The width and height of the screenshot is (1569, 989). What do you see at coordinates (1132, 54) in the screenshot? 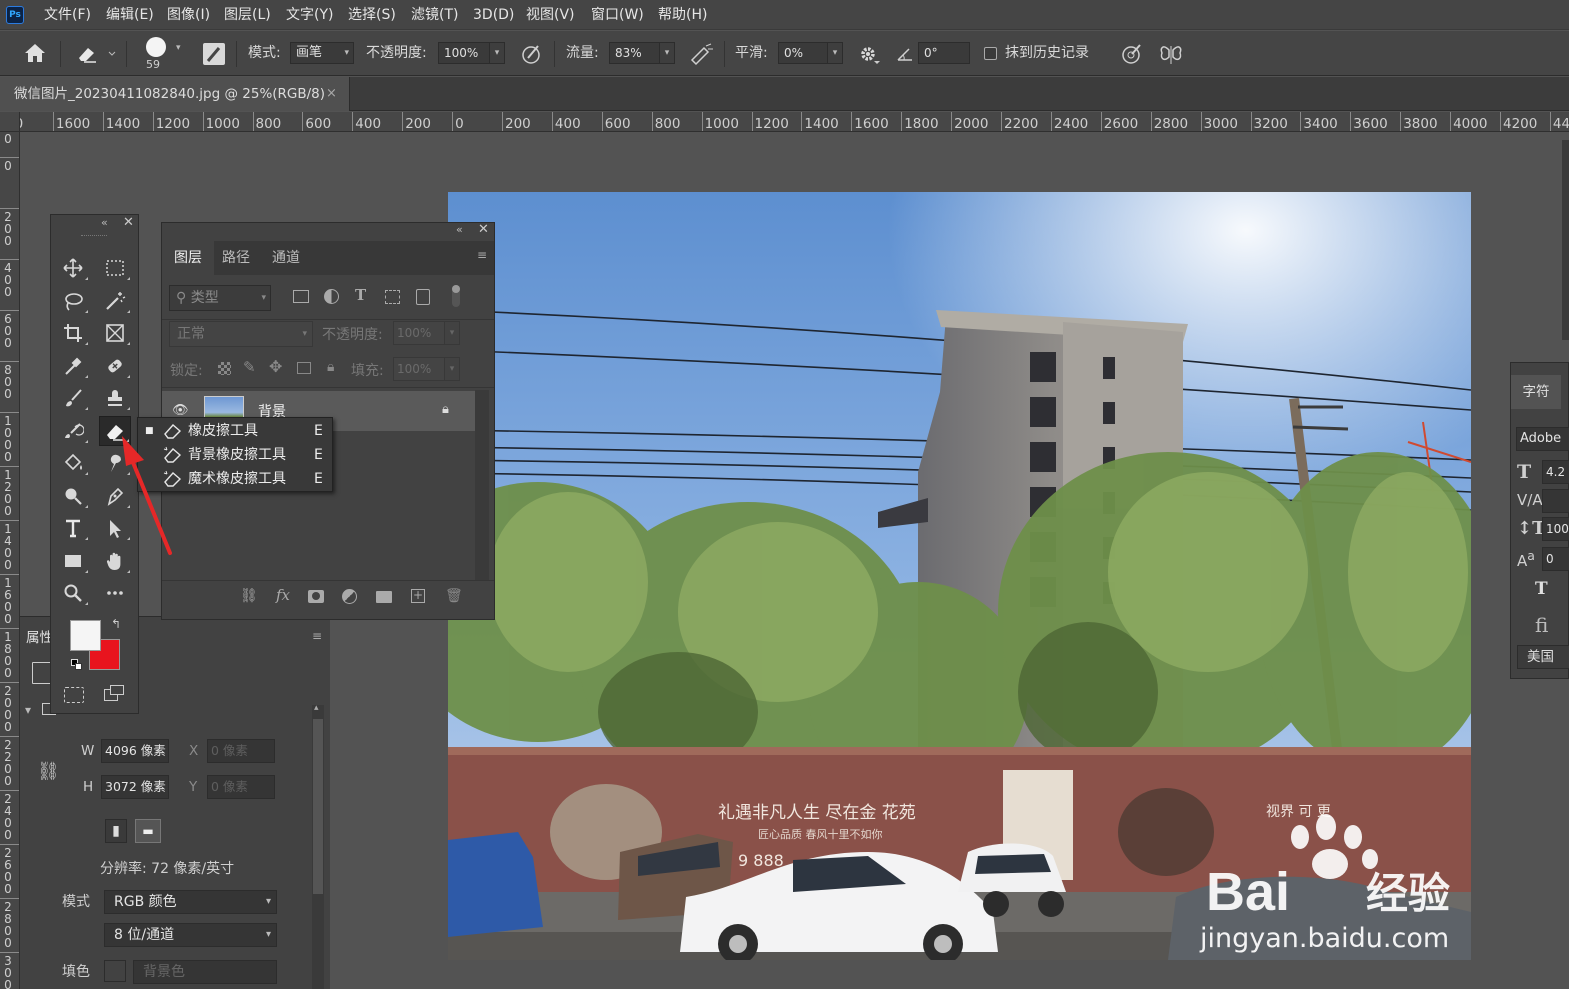
I see `pressure-size-icon` at bounding box center [1132, 54].